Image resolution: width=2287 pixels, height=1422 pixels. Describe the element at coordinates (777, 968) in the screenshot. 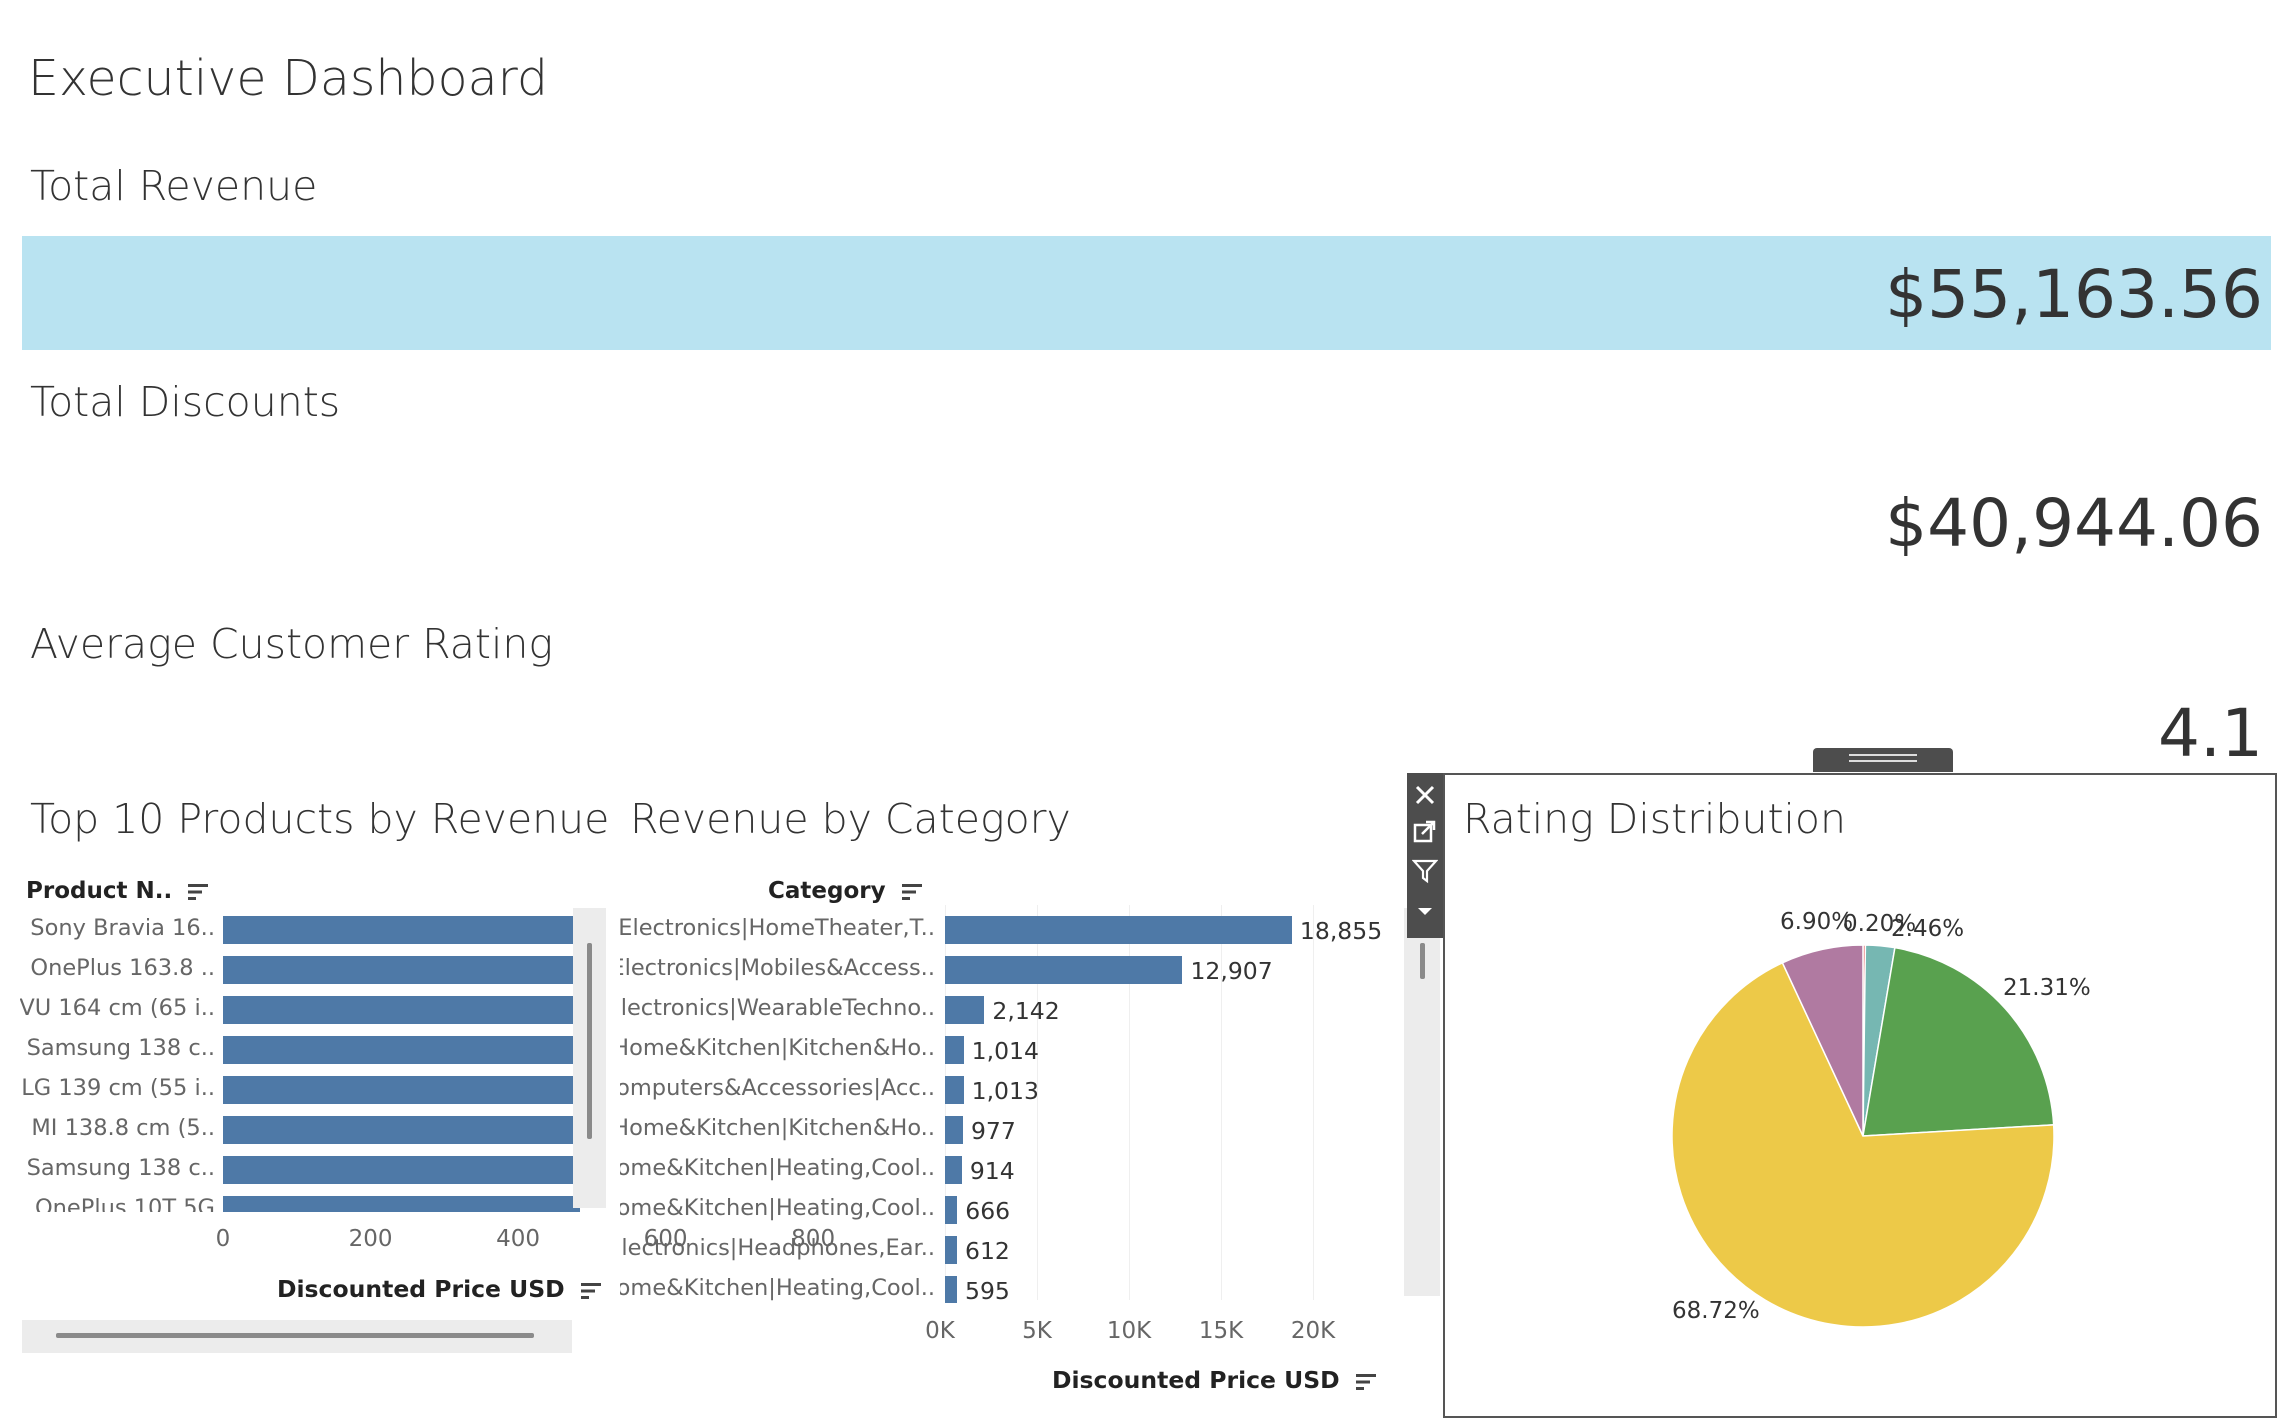

I see `category-row-label: Electronics|Mobiles&Access..` at that location.